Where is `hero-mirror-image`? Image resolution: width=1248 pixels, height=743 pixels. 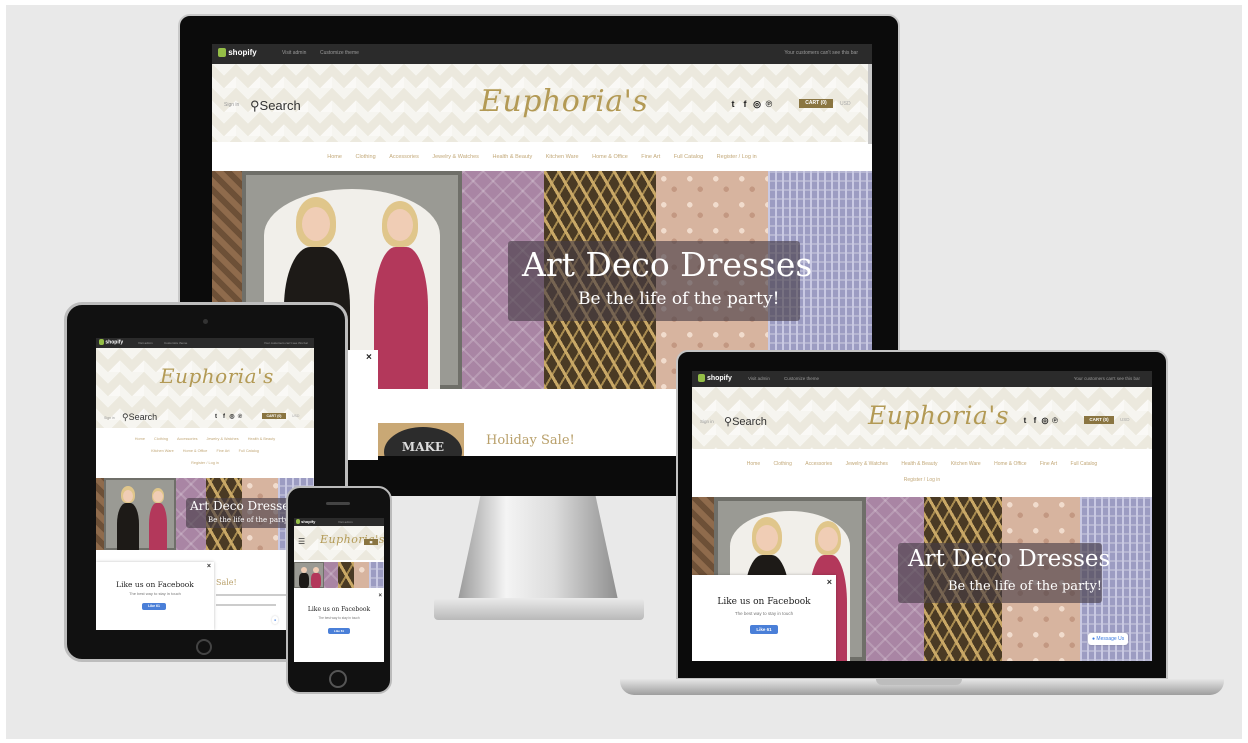
hero-mirror-image is located at coordinates (309, 575).